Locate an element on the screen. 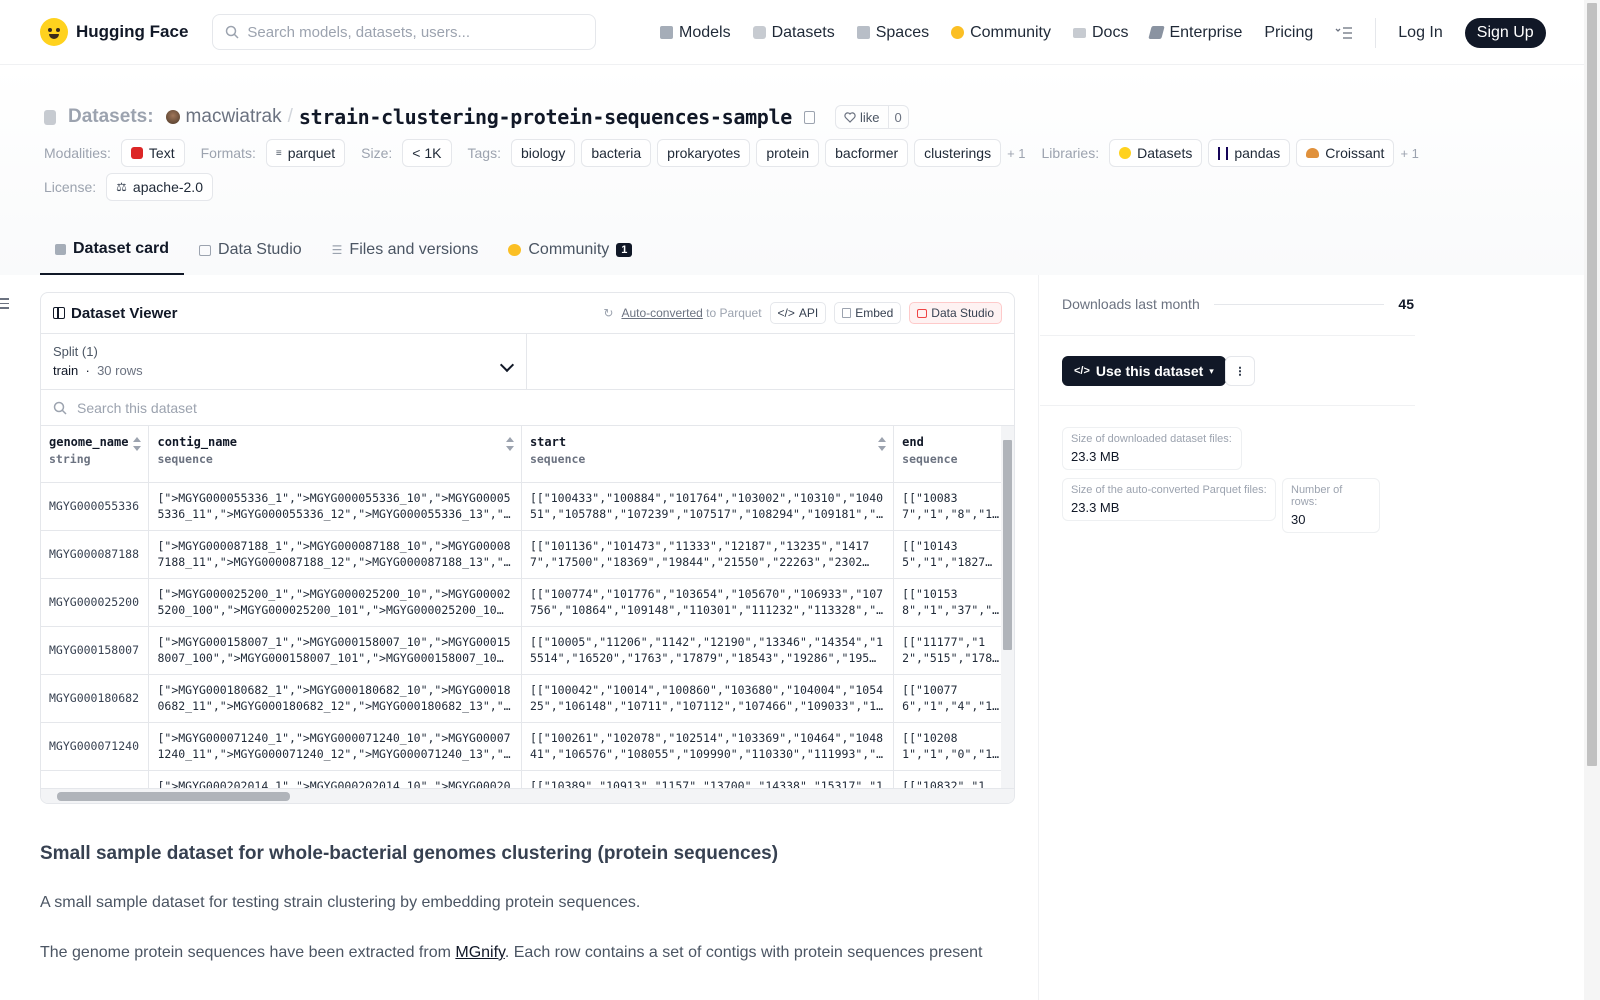  column-name: genome_name is located at coordinates (89, 442).